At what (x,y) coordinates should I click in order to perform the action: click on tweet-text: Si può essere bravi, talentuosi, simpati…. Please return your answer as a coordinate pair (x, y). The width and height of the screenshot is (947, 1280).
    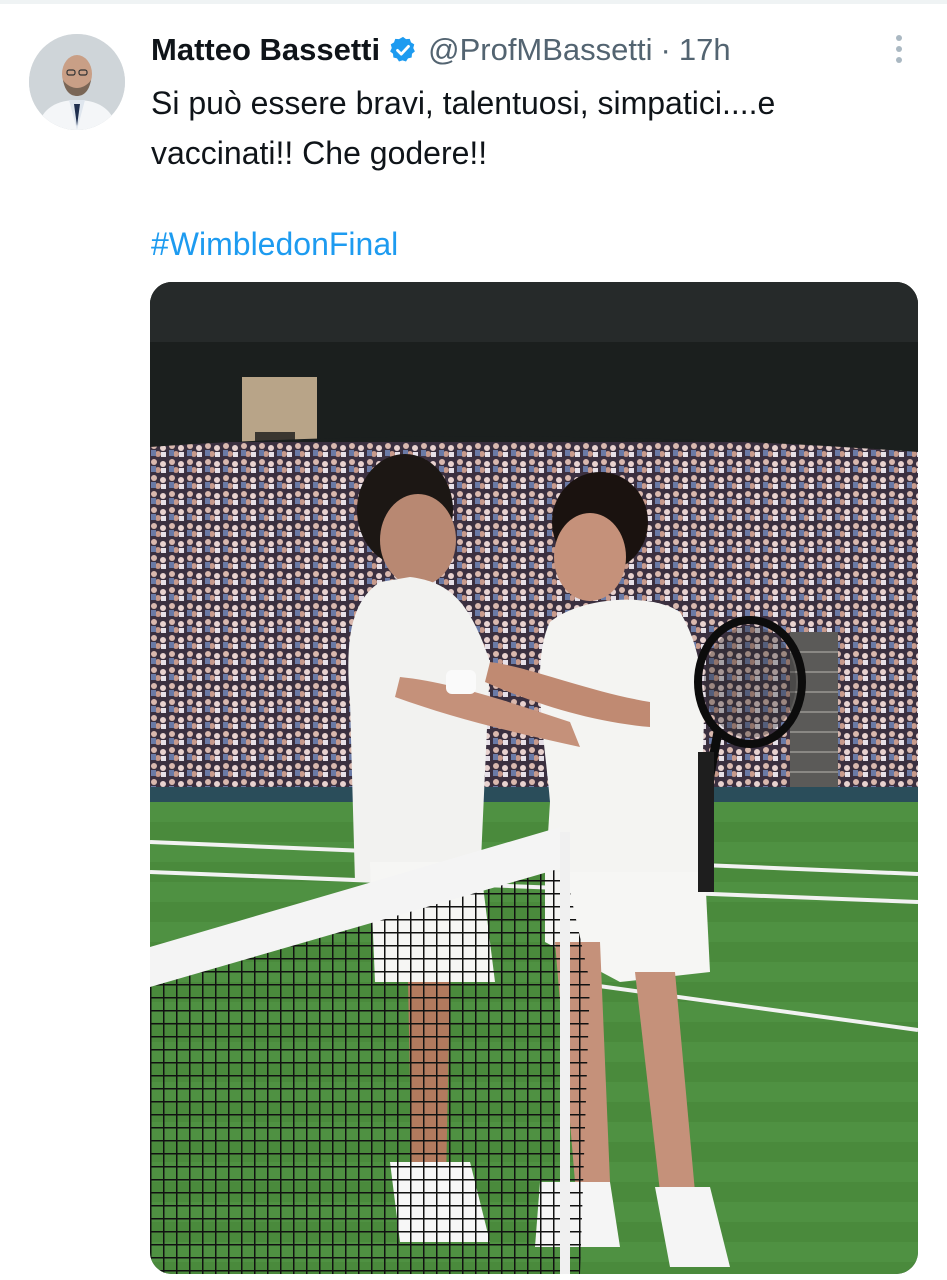
    Looking at the image, I should click on (531, 128).